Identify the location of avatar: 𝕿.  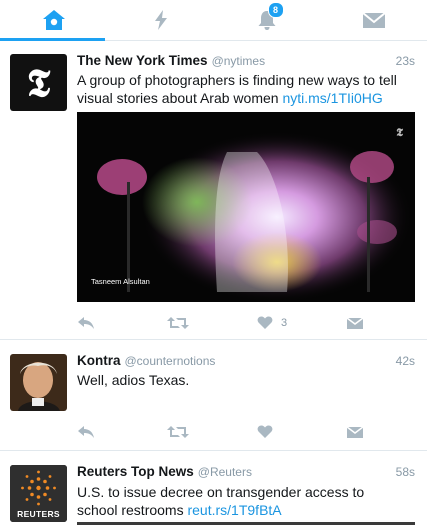
(38, 82).